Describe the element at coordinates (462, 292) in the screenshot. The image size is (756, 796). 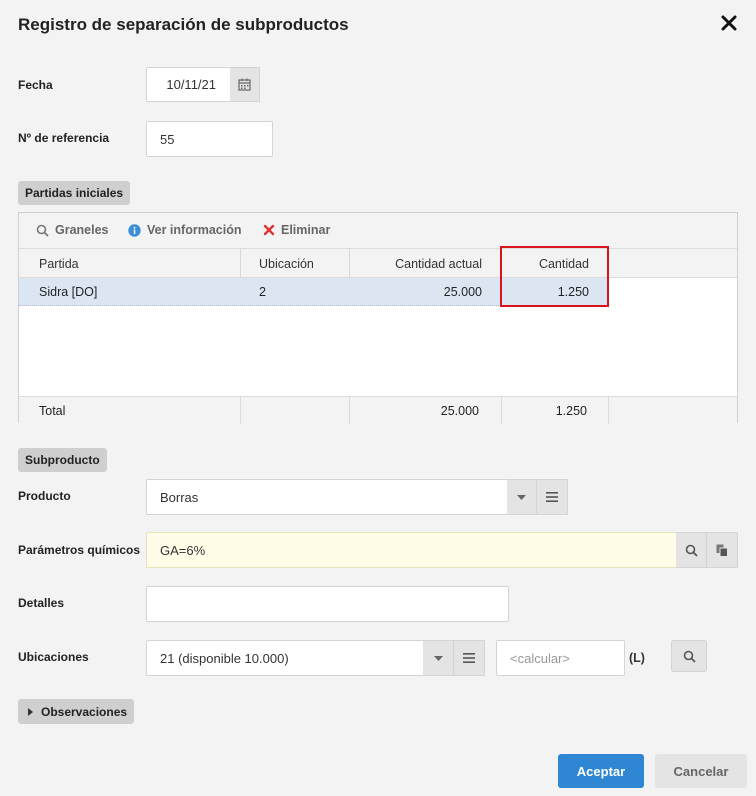
I see `cell-cantidad-actual: 25.000` at that location.